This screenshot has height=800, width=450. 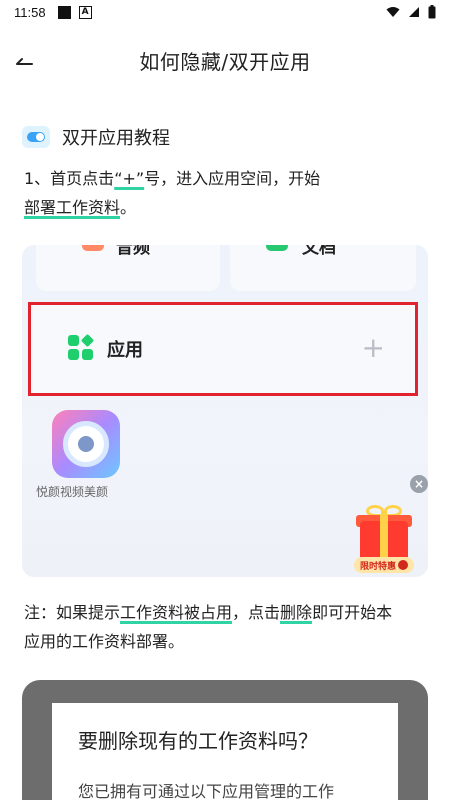 What do you see at coordinates (64, 12) in the screenshot?
I see `square-icon` at bounding box center [64, 12].